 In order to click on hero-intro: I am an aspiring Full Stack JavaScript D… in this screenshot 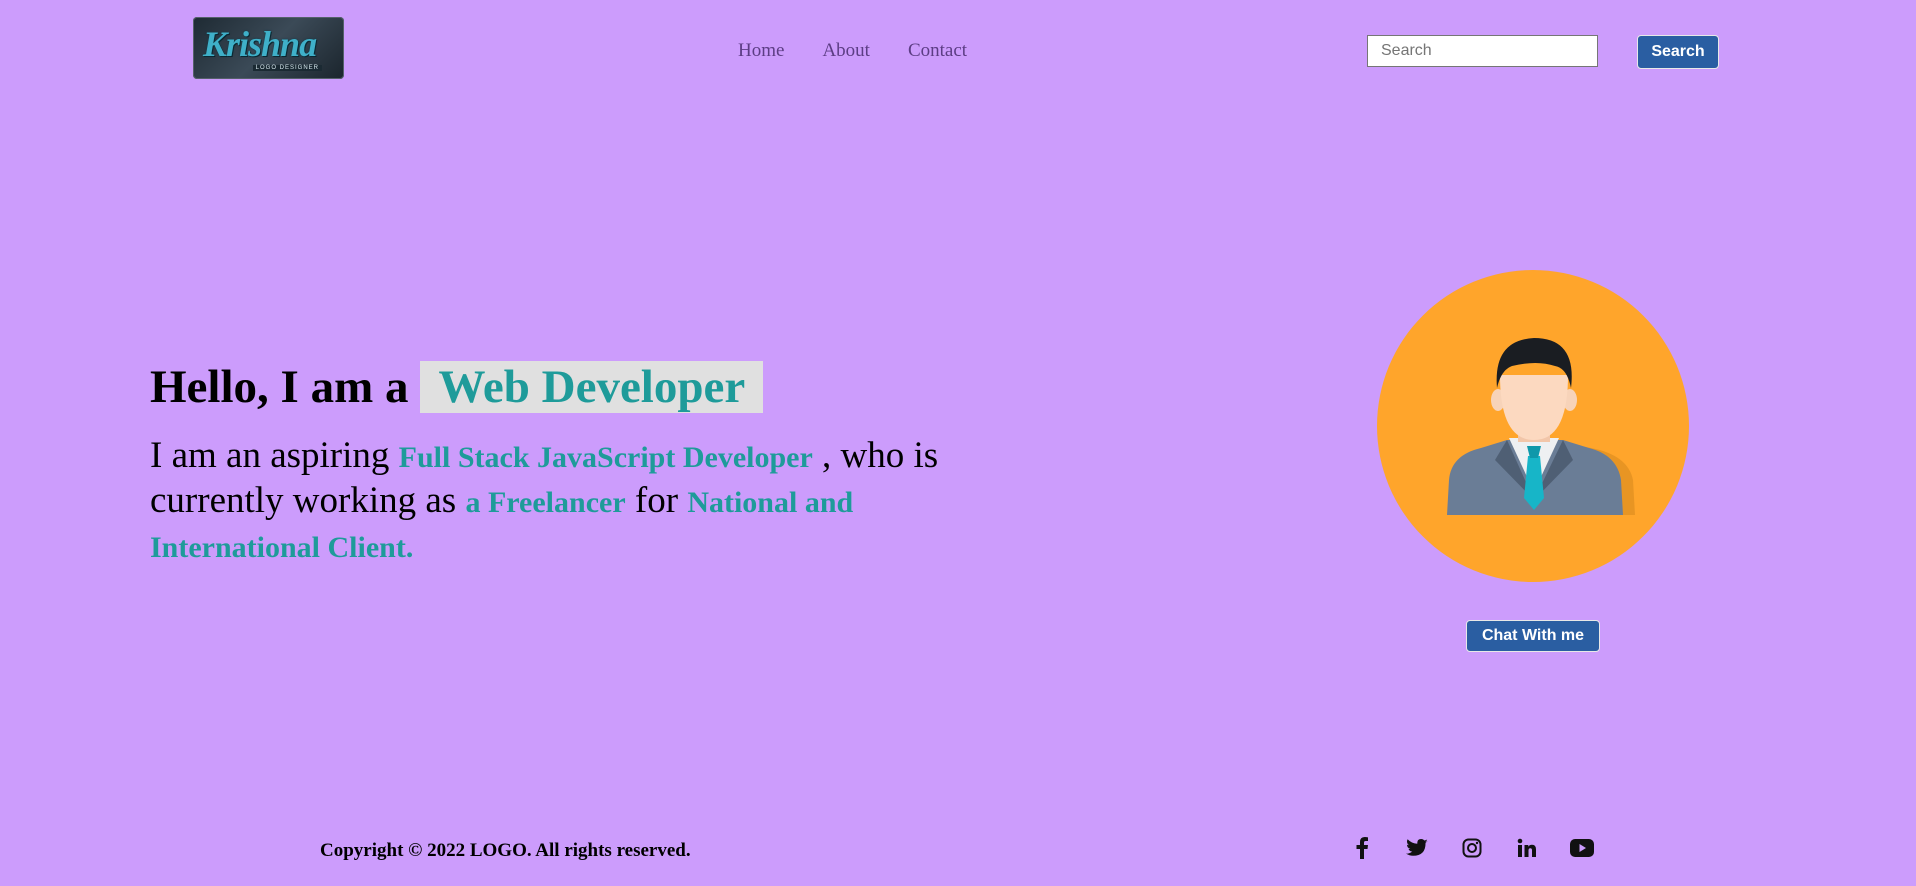, I will do `click(570, 501)`.